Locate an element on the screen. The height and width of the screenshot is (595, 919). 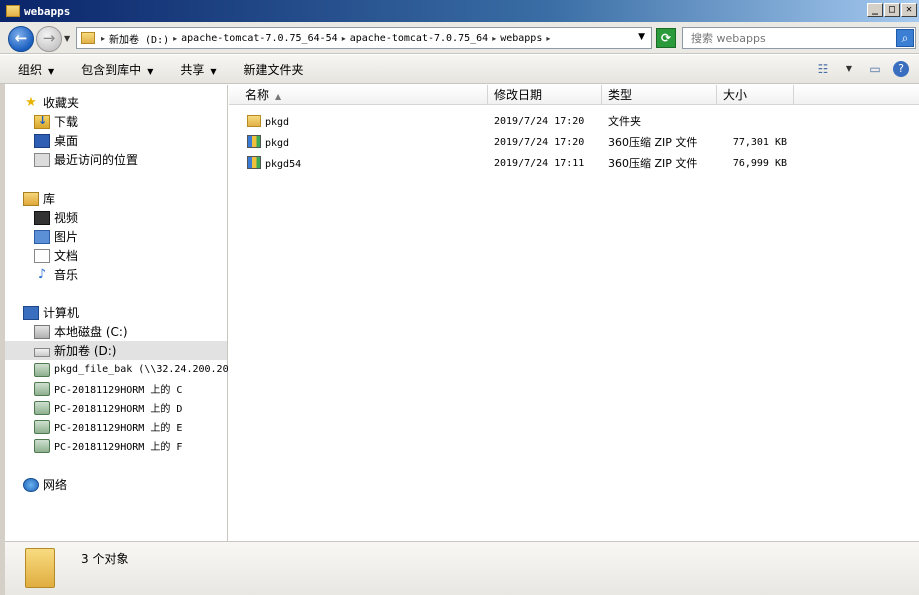
view-options-icon: ☷ is located at coordinates (823, 69).